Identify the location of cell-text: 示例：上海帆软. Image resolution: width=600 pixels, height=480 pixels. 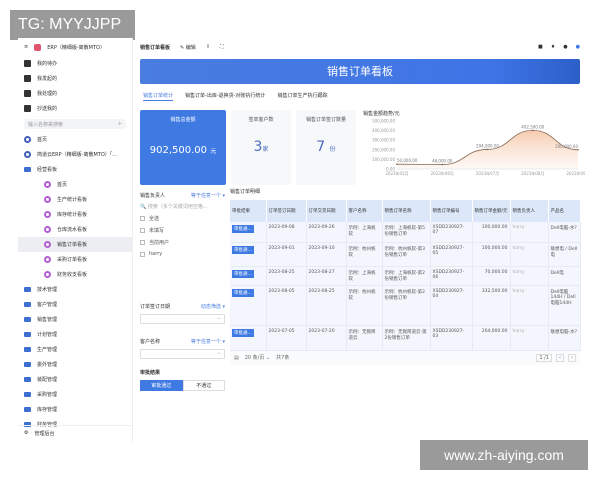
(362, 276).